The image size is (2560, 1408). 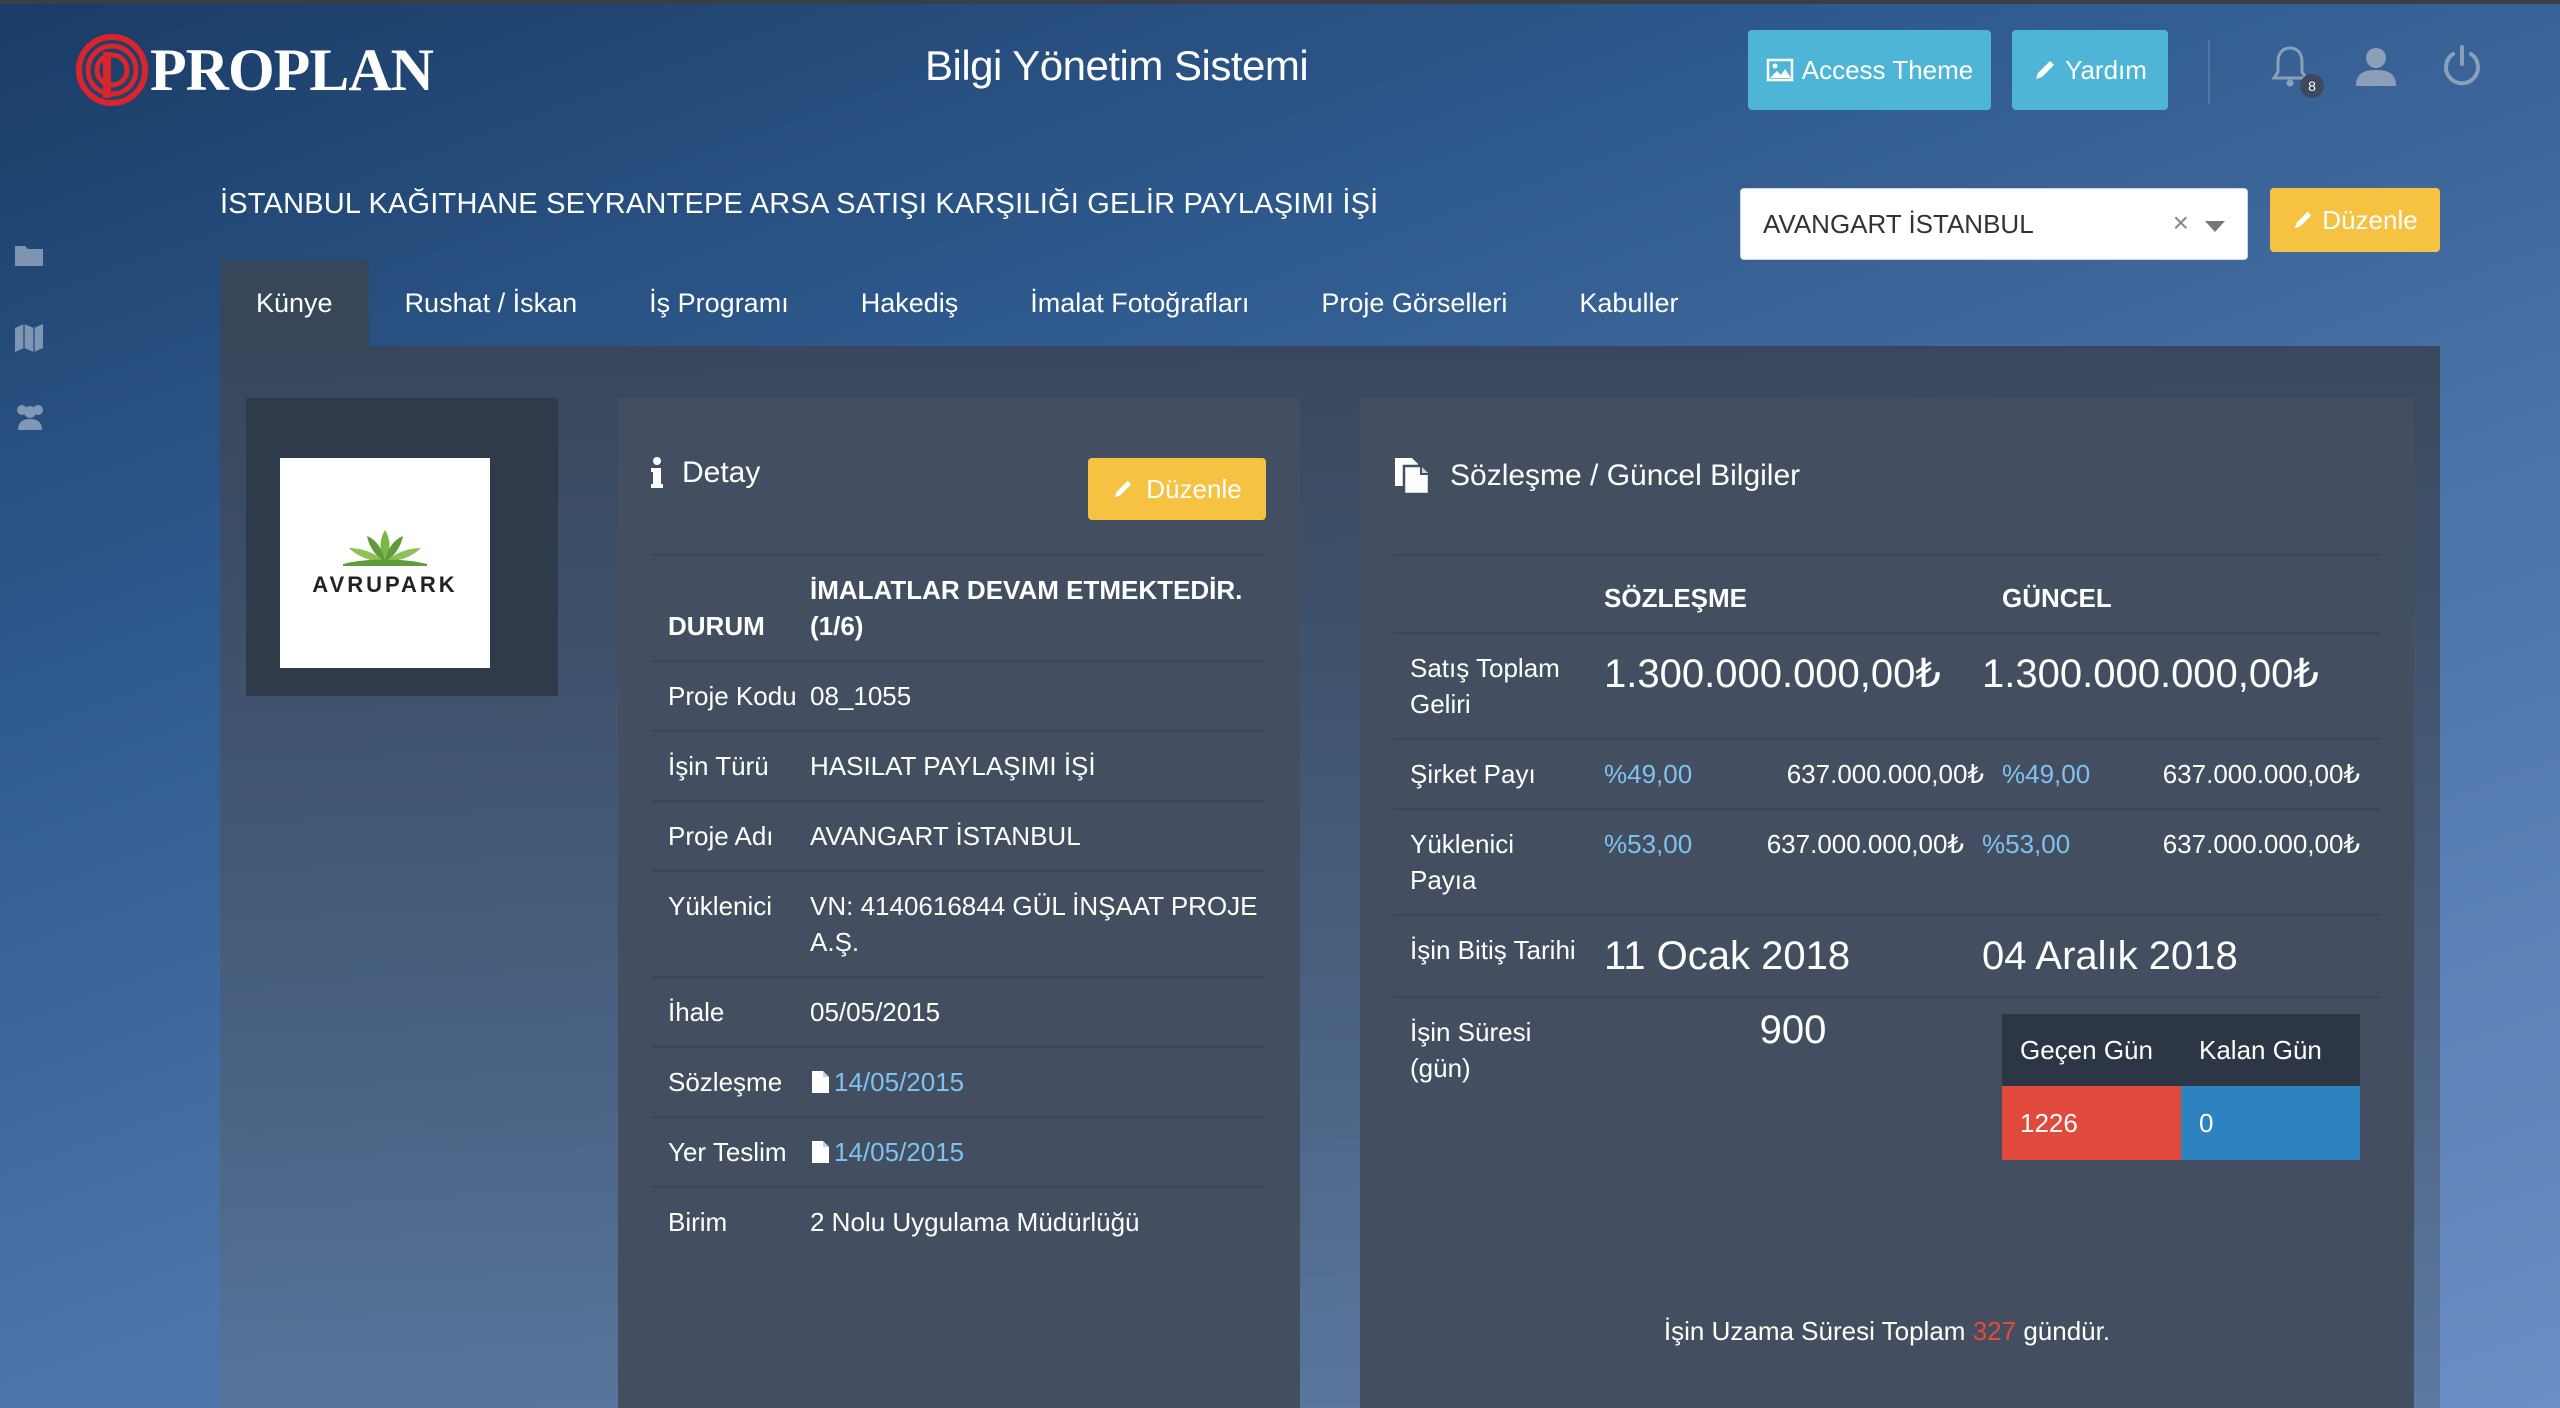 What do you see at coordinates (1898, 223) in the screenshot?
I see `project-select-value: AVANGART İSTANBUL` at bounding box center [1898, 223].